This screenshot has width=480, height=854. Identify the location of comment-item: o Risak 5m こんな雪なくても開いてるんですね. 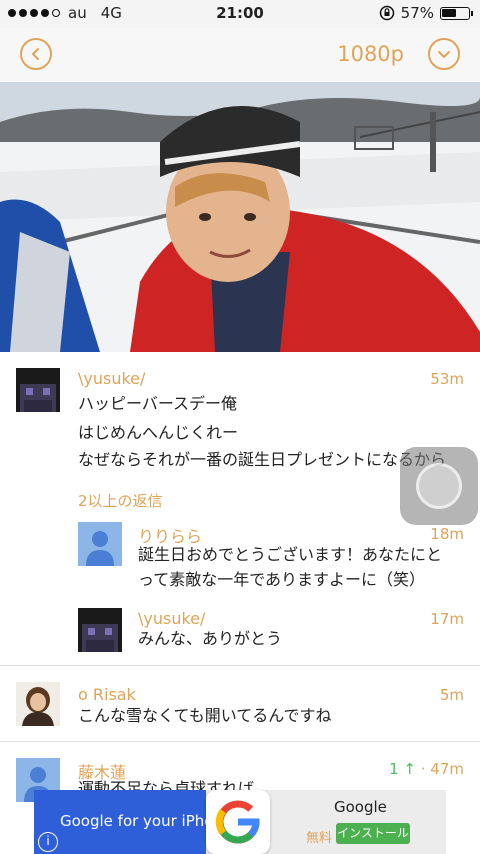
(240, 703).